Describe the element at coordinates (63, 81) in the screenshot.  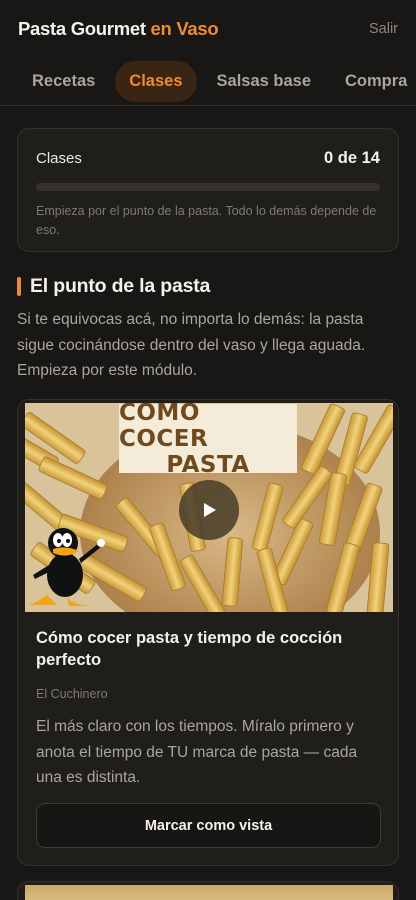
I see `tab-recetas: Recetas` at that location.